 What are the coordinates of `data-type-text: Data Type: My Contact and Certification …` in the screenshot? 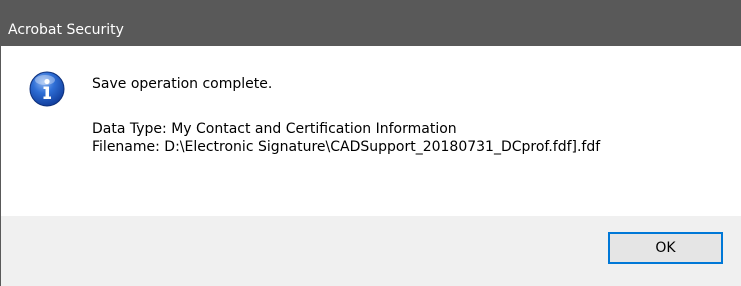 It's located at (274, 129).